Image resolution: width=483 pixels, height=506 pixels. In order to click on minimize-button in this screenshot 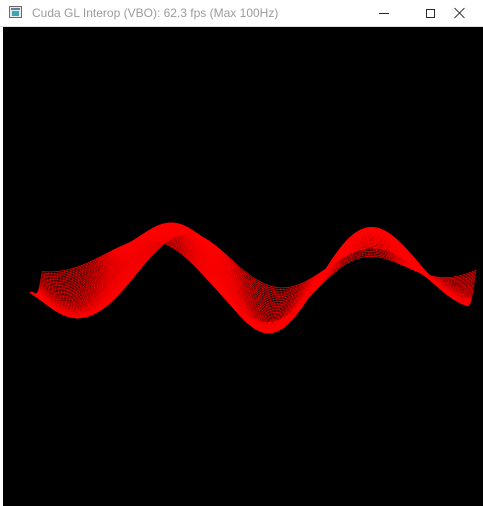, I will do `click(384, 13)`.